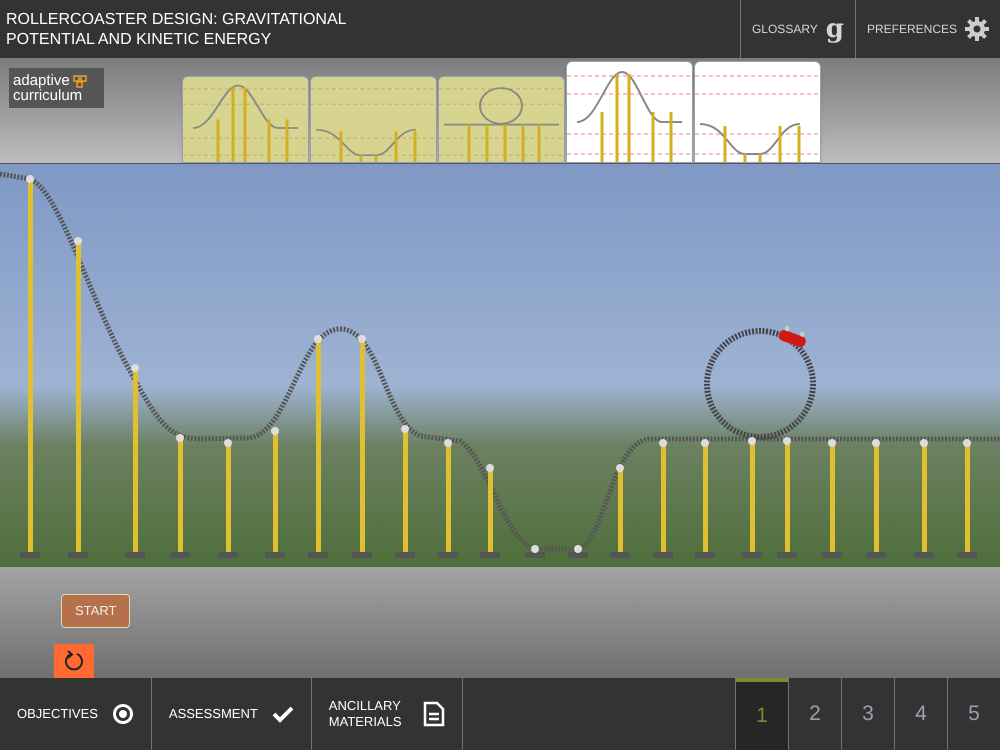 The image size is (1000, 750). I want to click on reset-button, so click(74, 661).